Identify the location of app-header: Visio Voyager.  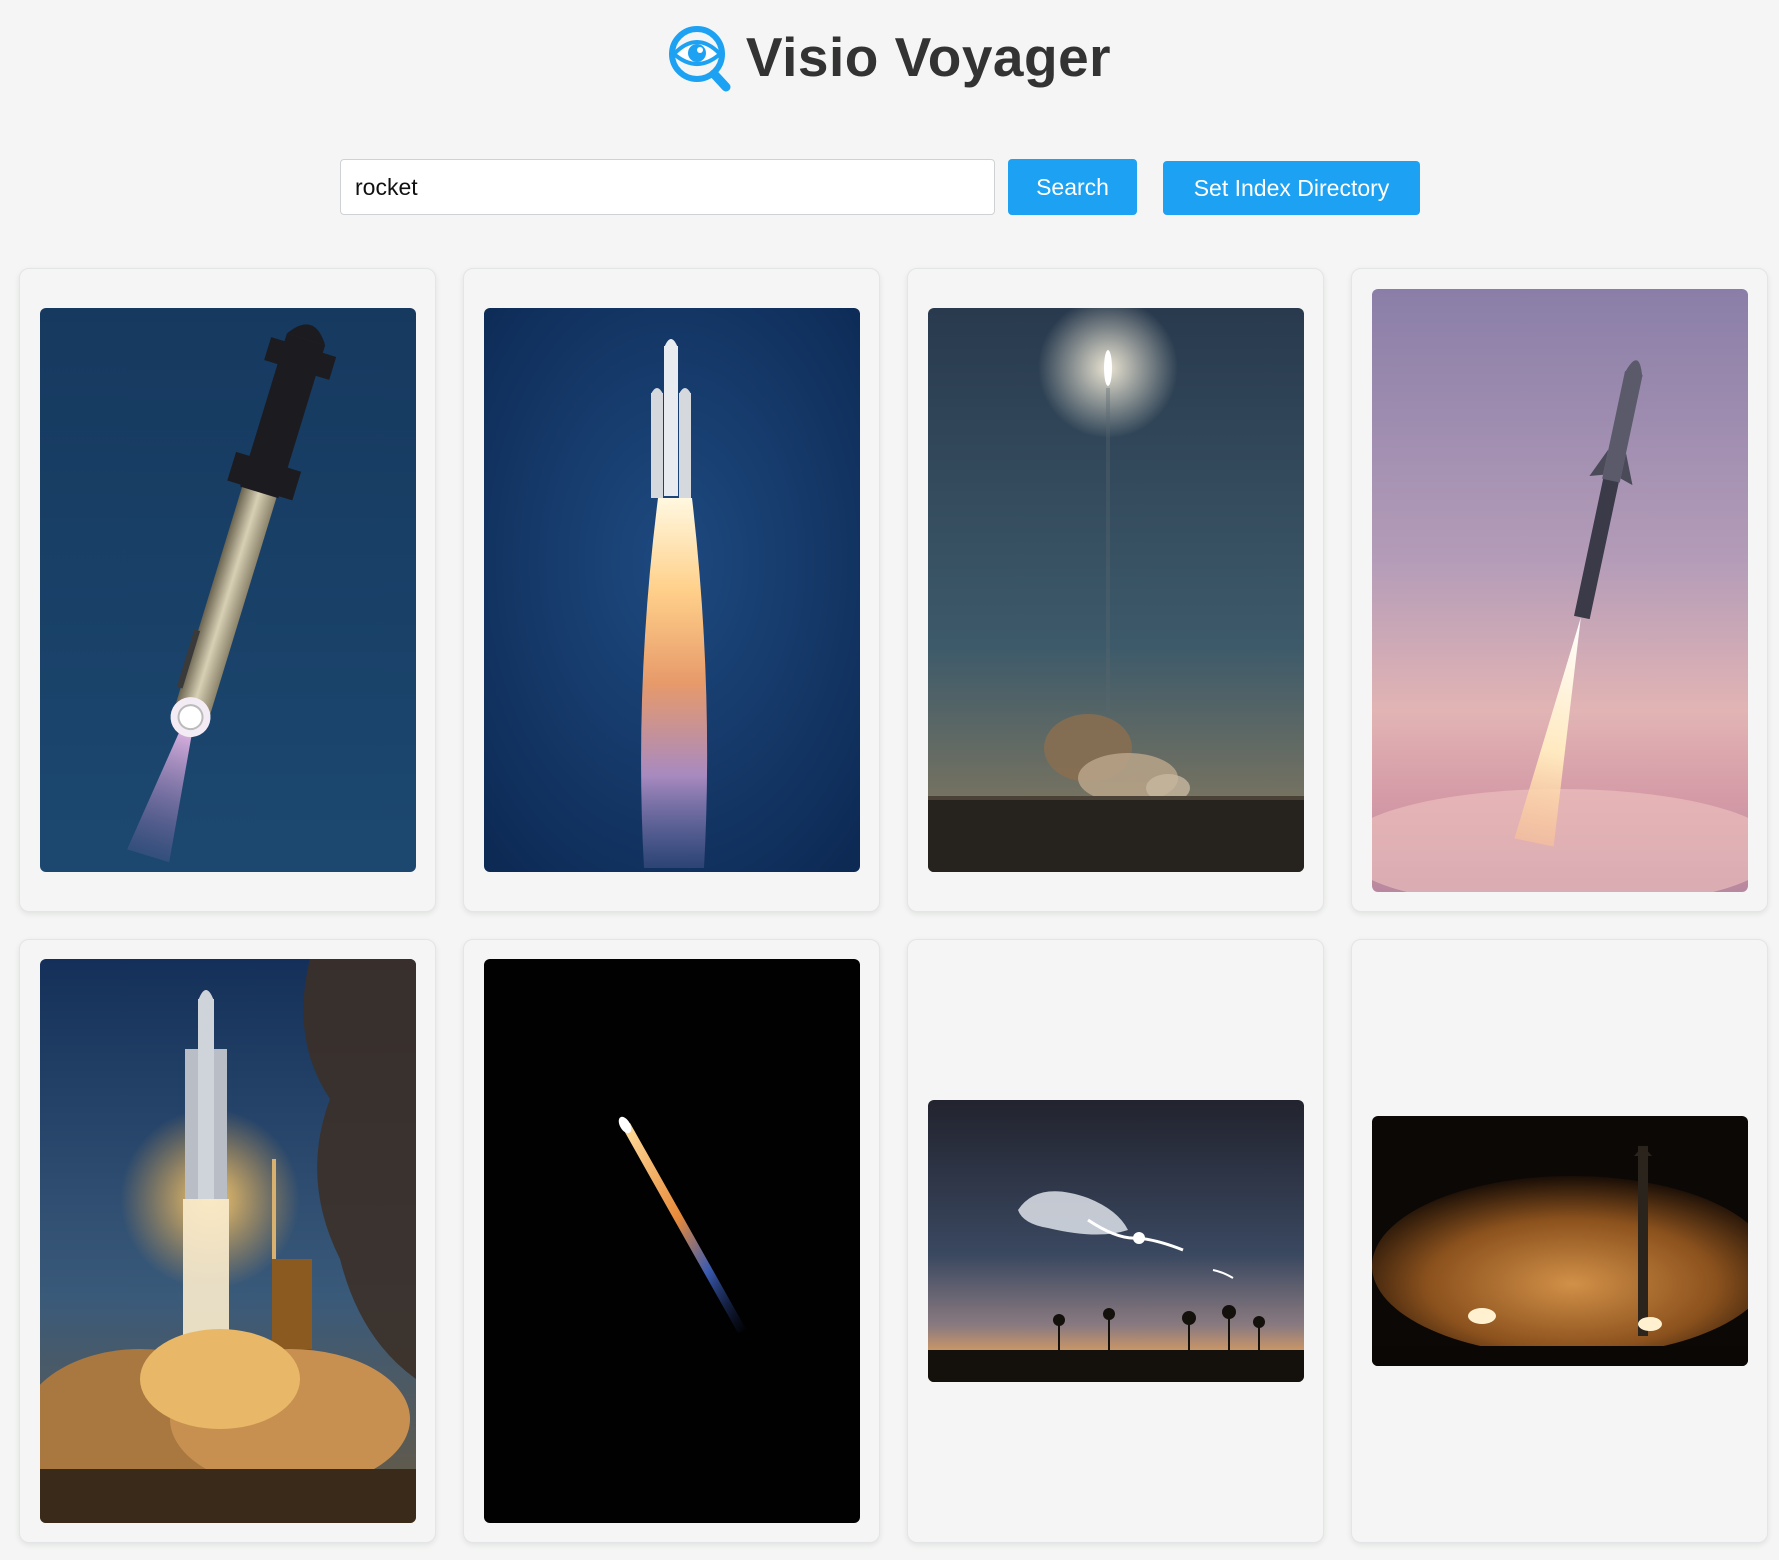
(889, 57).